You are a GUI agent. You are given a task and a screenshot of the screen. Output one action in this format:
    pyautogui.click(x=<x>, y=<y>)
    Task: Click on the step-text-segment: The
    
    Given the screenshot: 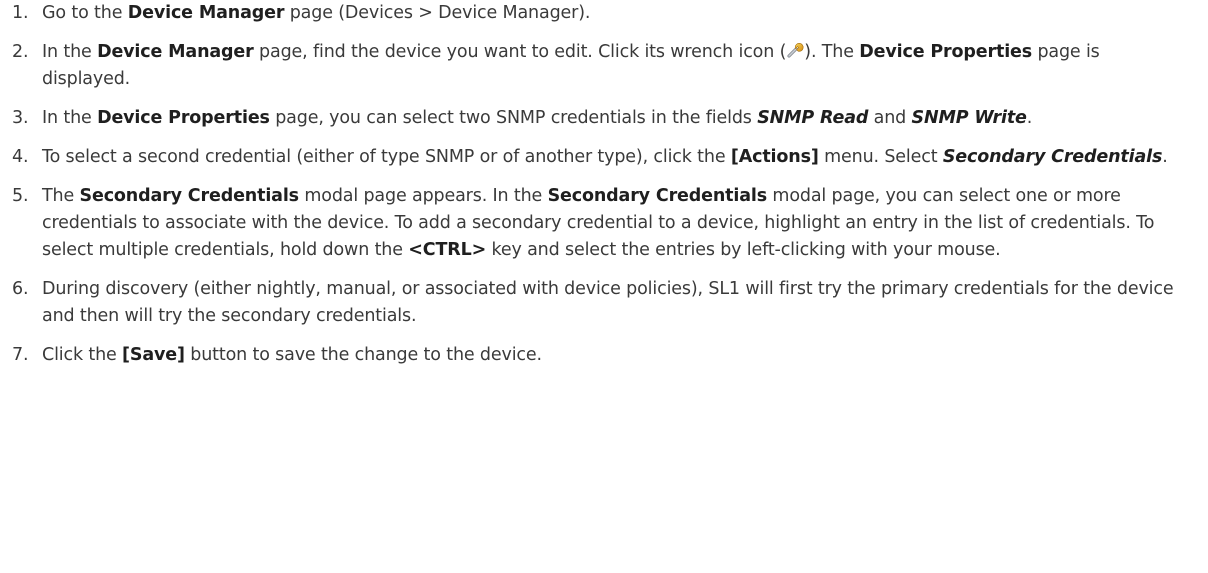 What is the action you would take?
    pyautogui.click(x=61, y=196)
    